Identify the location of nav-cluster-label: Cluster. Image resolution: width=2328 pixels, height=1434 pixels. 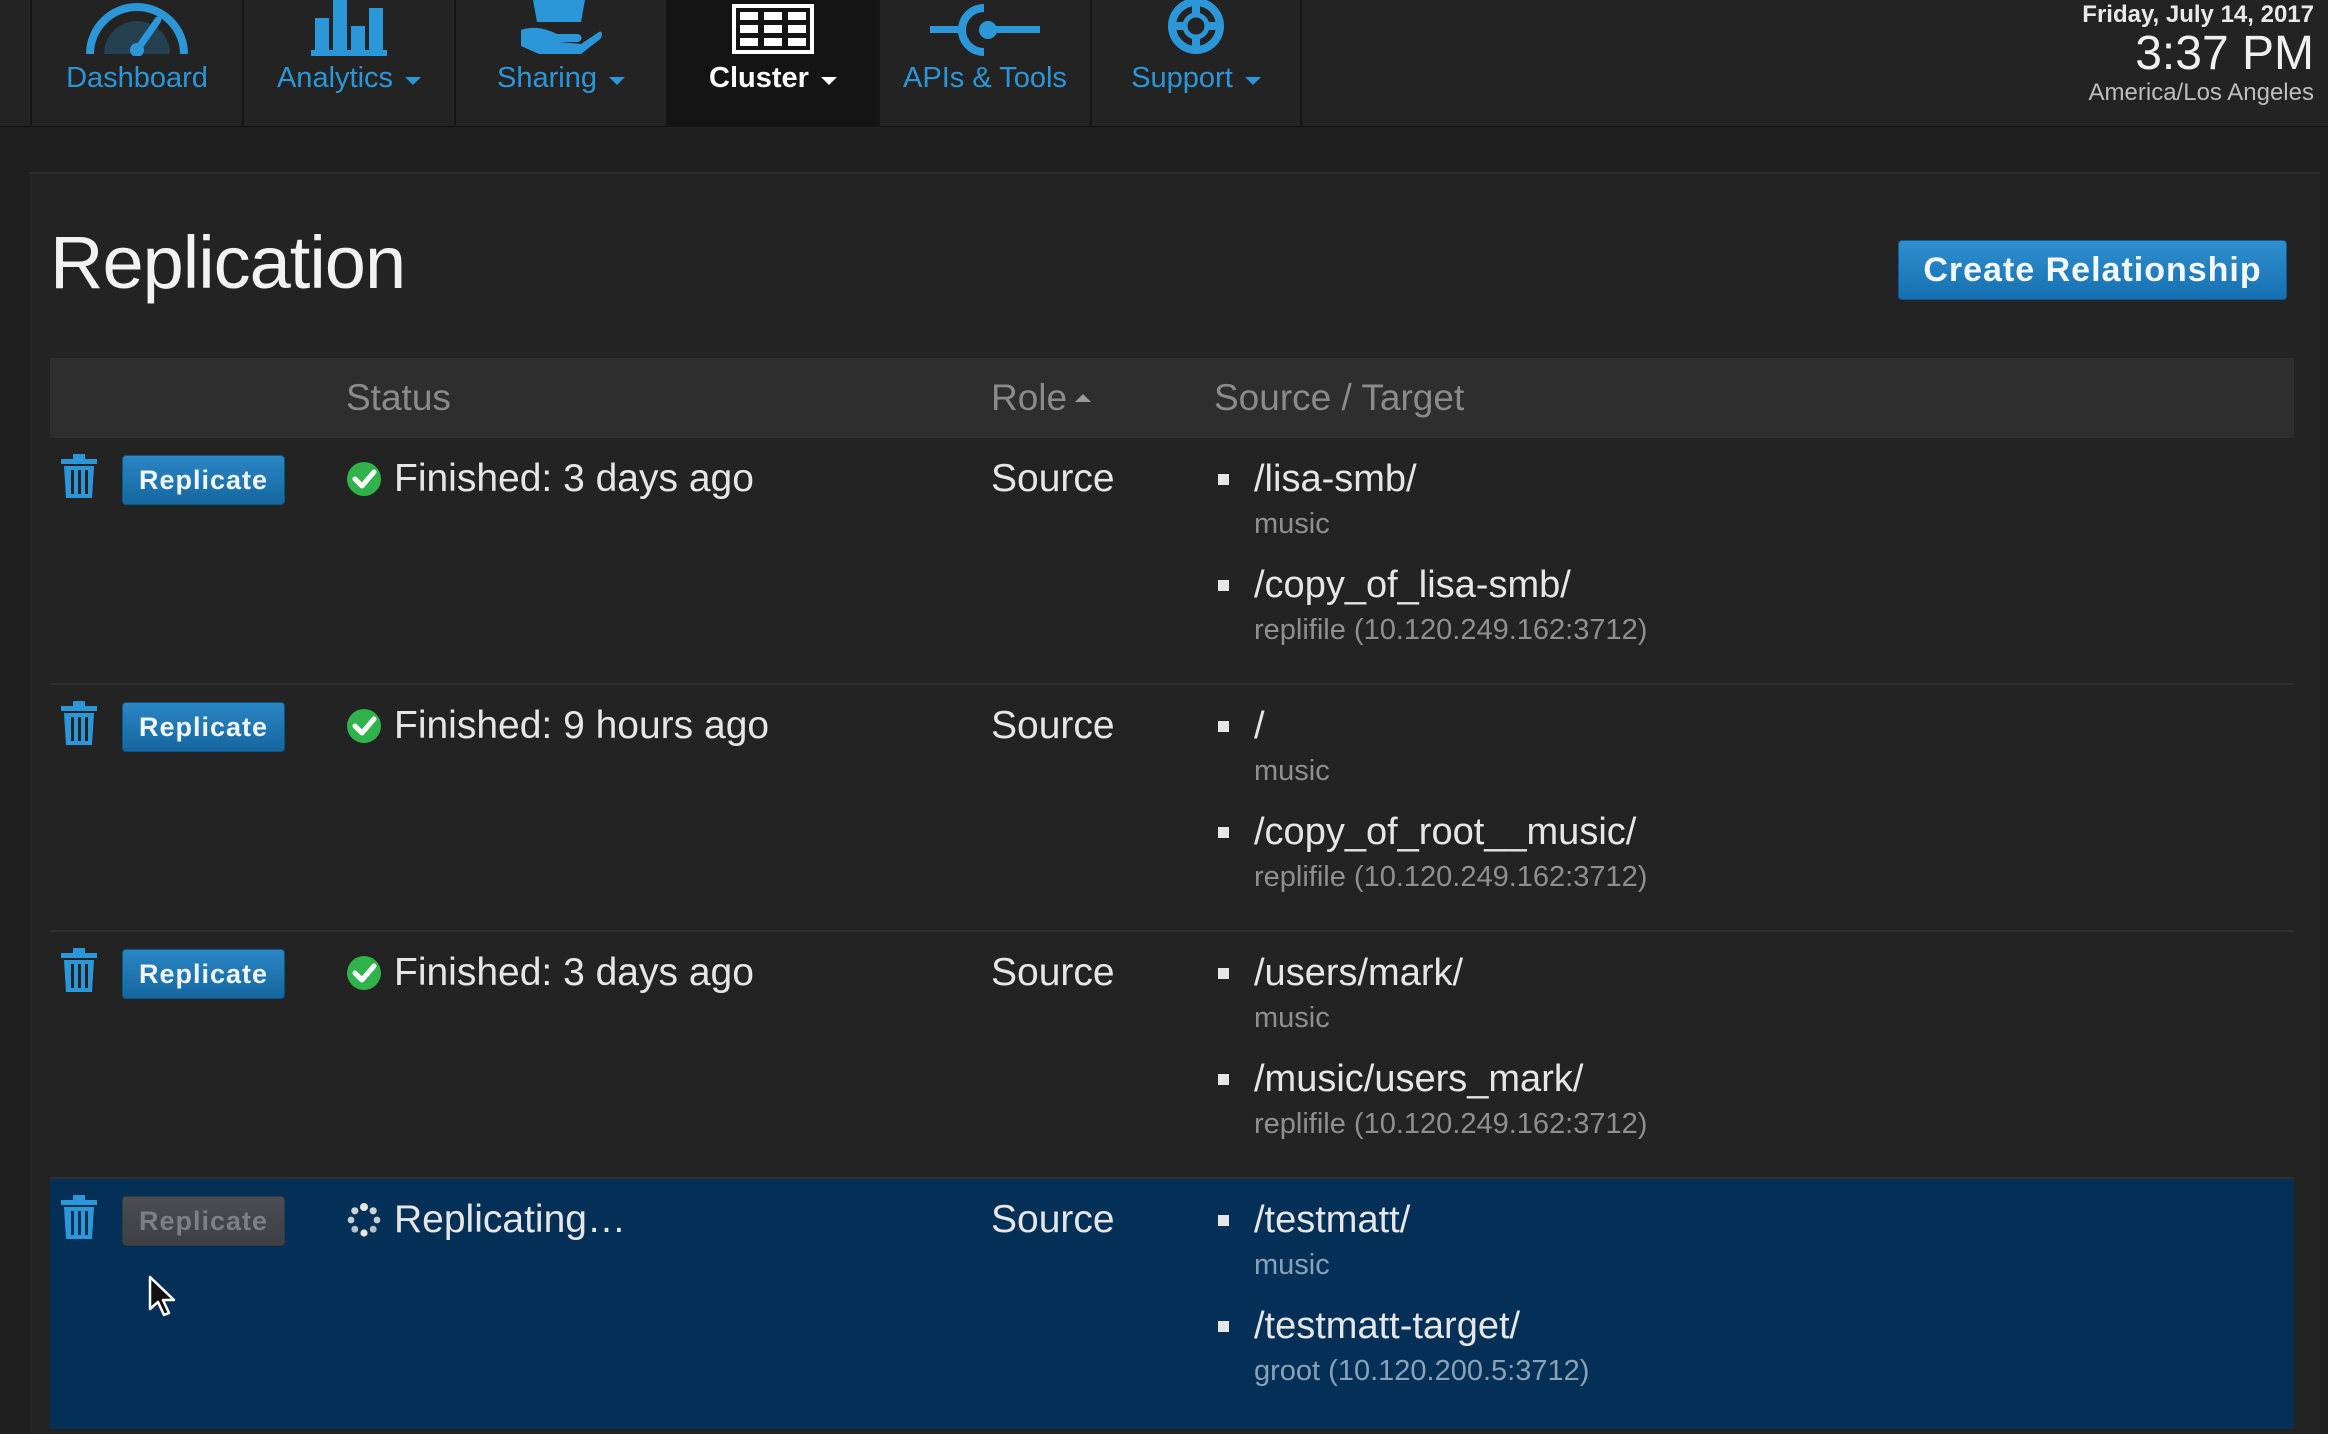
(759, 78).